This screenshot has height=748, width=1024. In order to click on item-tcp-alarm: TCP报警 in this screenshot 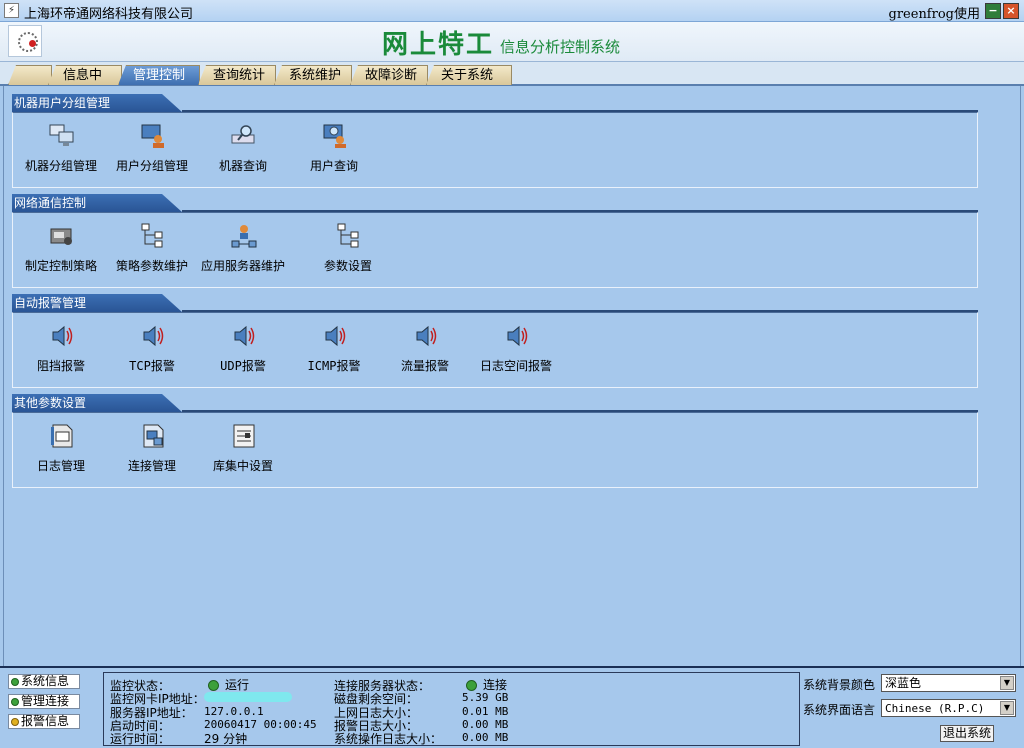, I will do `click(152, 348)`.